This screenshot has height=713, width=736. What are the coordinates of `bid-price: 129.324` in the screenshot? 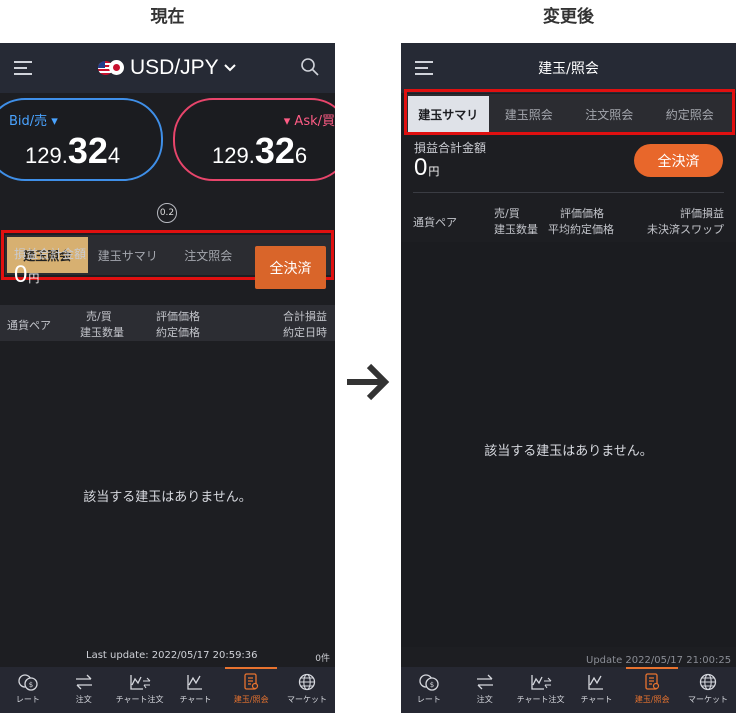 It's located at (73, 150).